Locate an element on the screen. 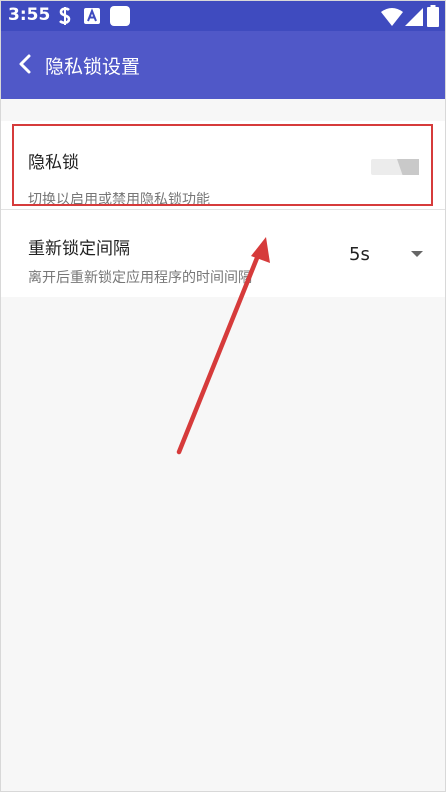 This screenshot has width=446, height=793. relock-interval-value: 5s is located at coordinates (359, 254).